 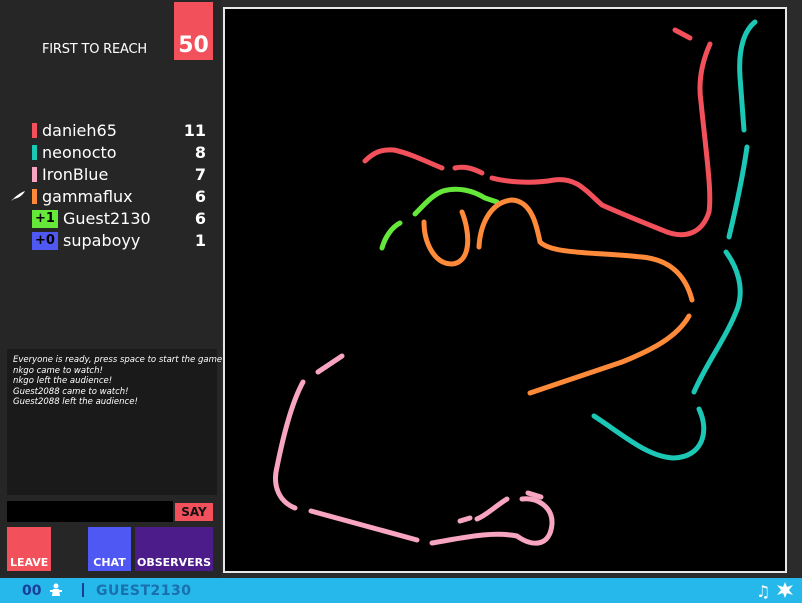 What do you see at coordinates (94, 49) in the screenshot?
I see `first-to-reach-label: FIRST TO REACH` at bounding box center [94, 49].